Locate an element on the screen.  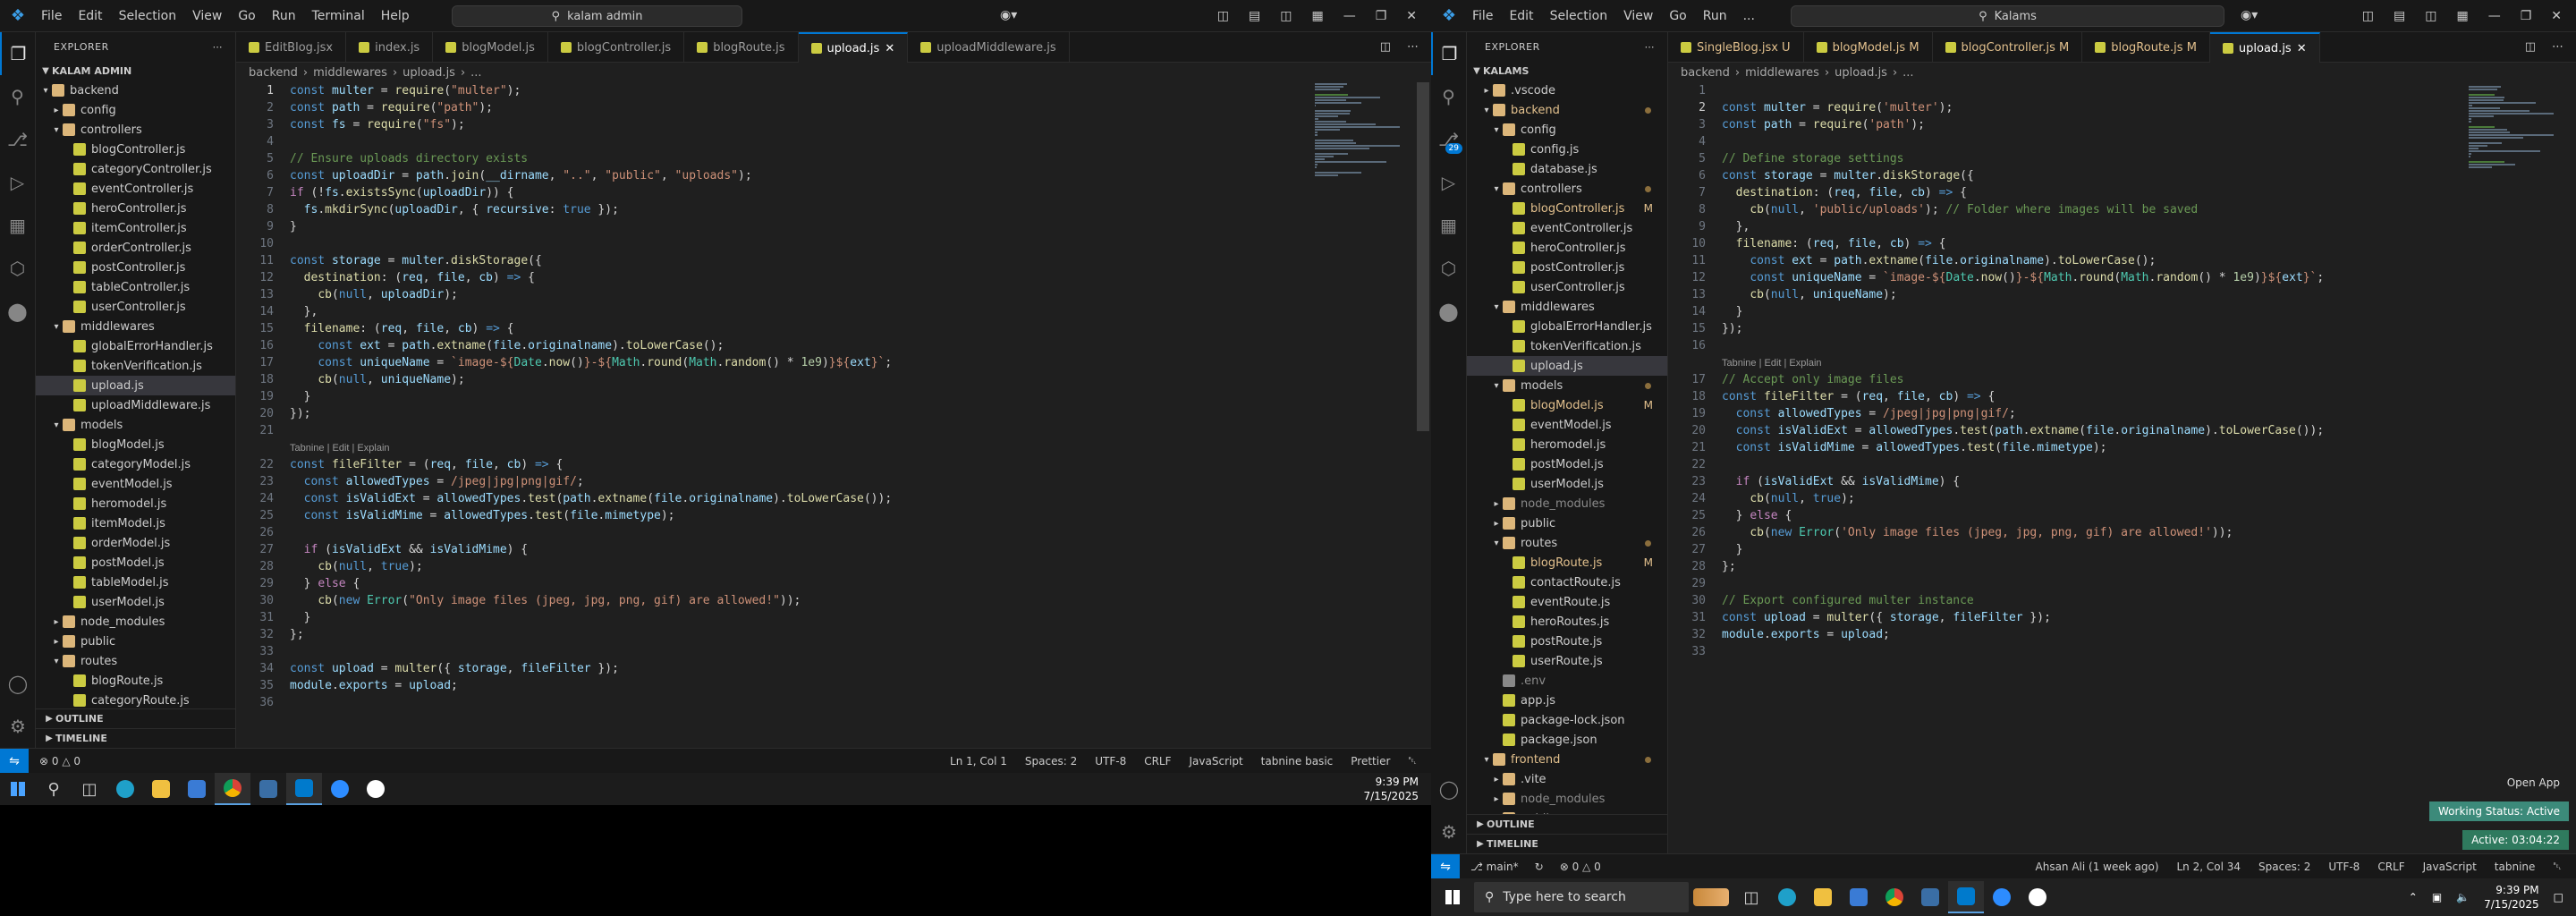
tree-item: package-lock.json is located at coordinates (1567, 720).